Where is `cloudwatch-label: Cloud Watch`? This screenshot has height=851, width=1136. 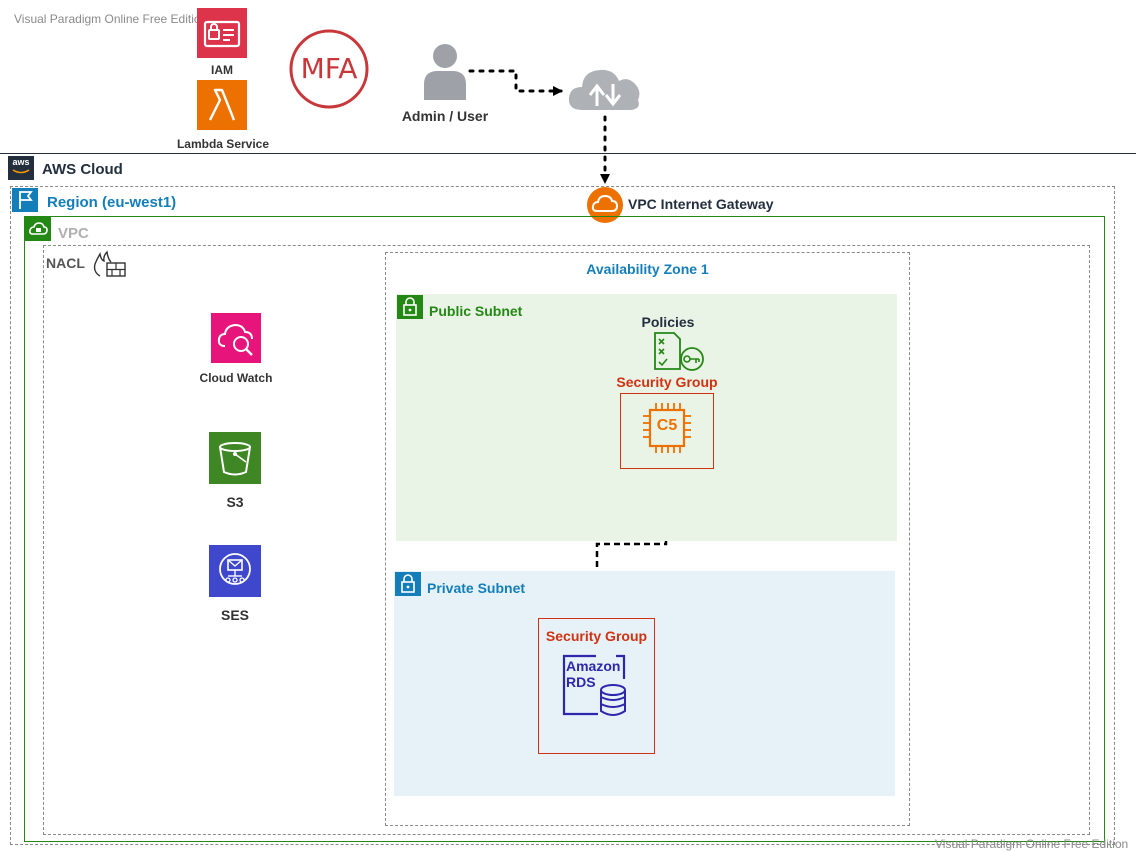 cloudwatch-label: Cloud Watch is located at coordinates (236, 378).